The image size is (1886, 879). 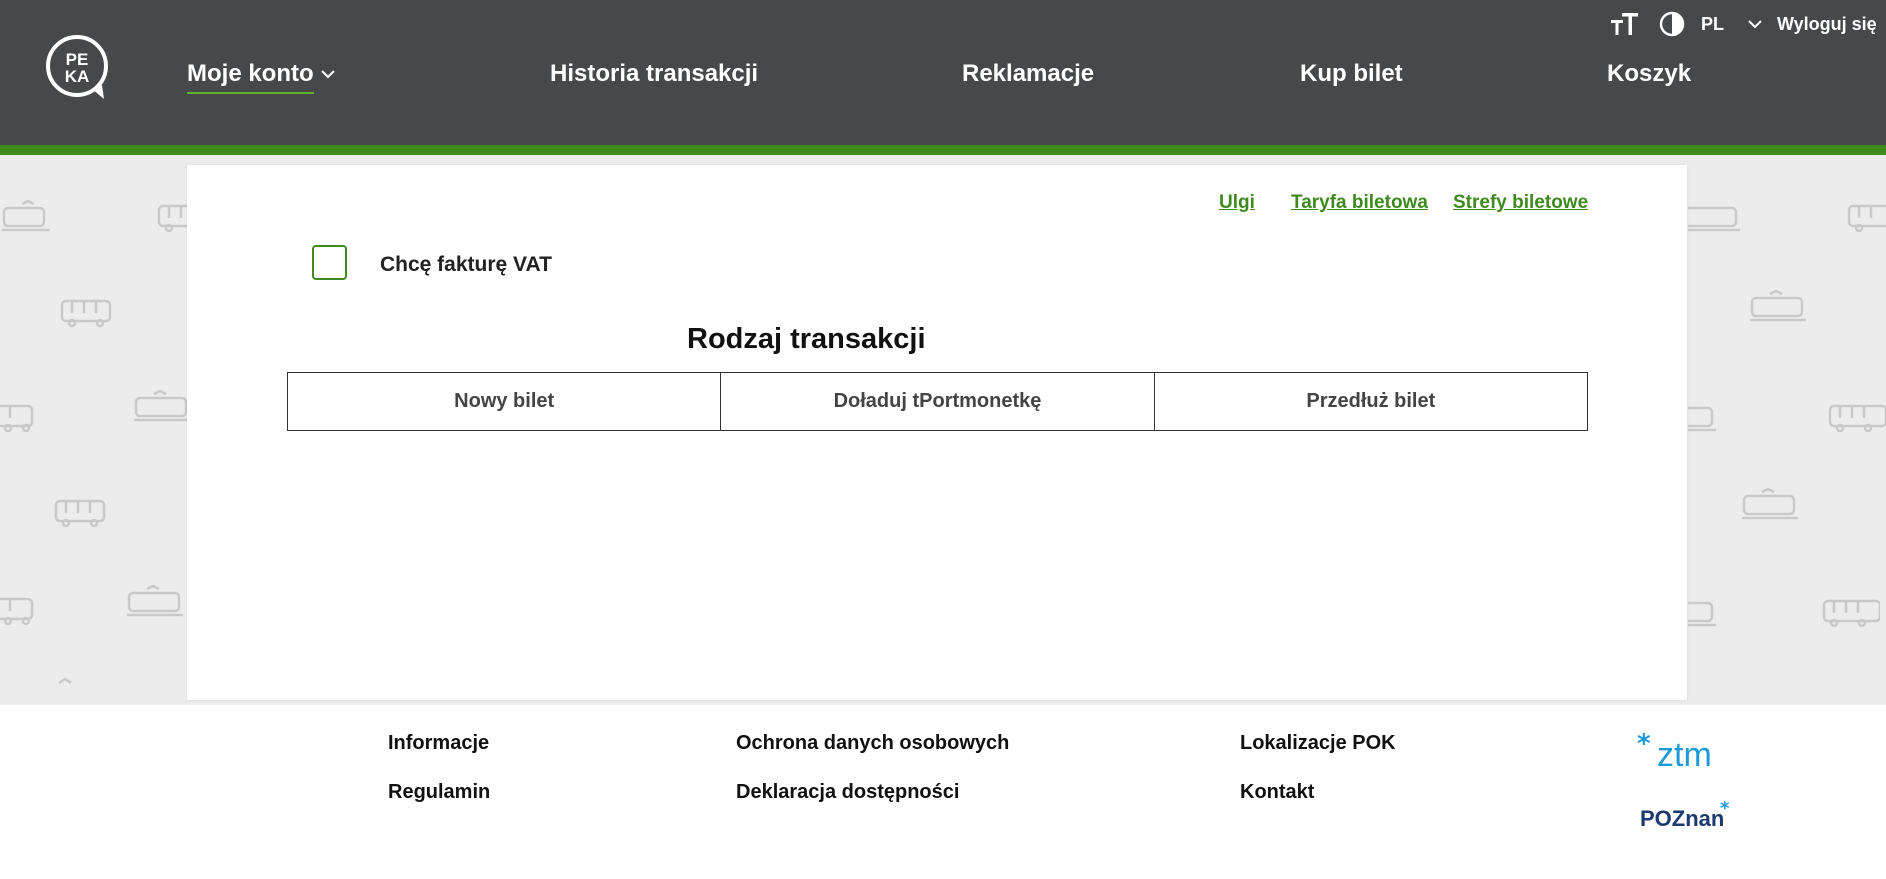 I want to click on logo-text-bottom: KA, so click(x=77, y=76).